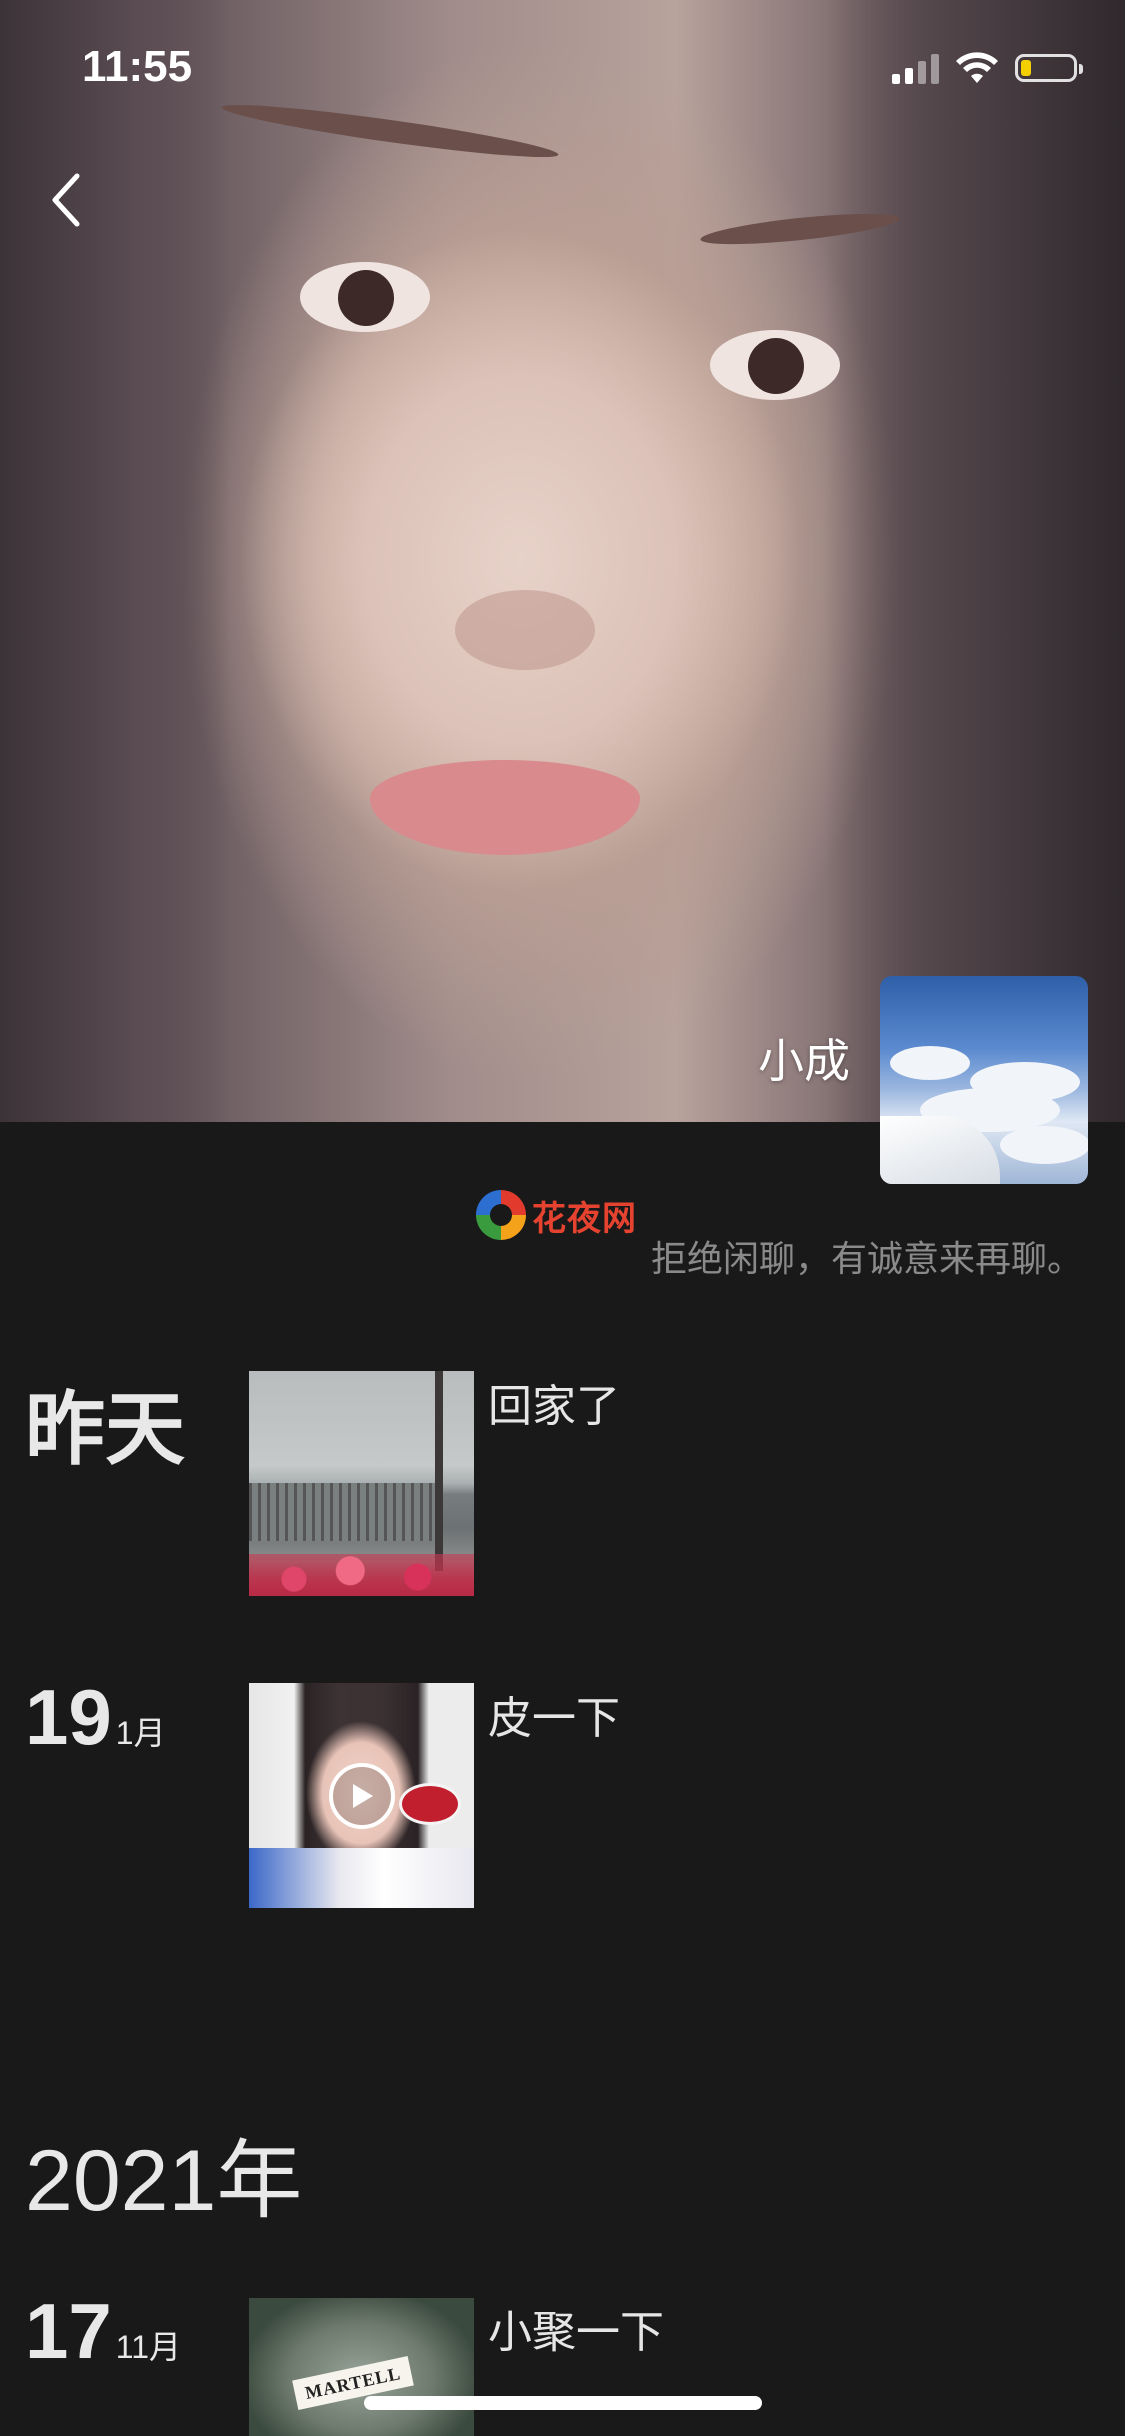 The width and height of the screenshot is (1125, 2436). I want to click on thumb-shirt, so click(361, 1878).